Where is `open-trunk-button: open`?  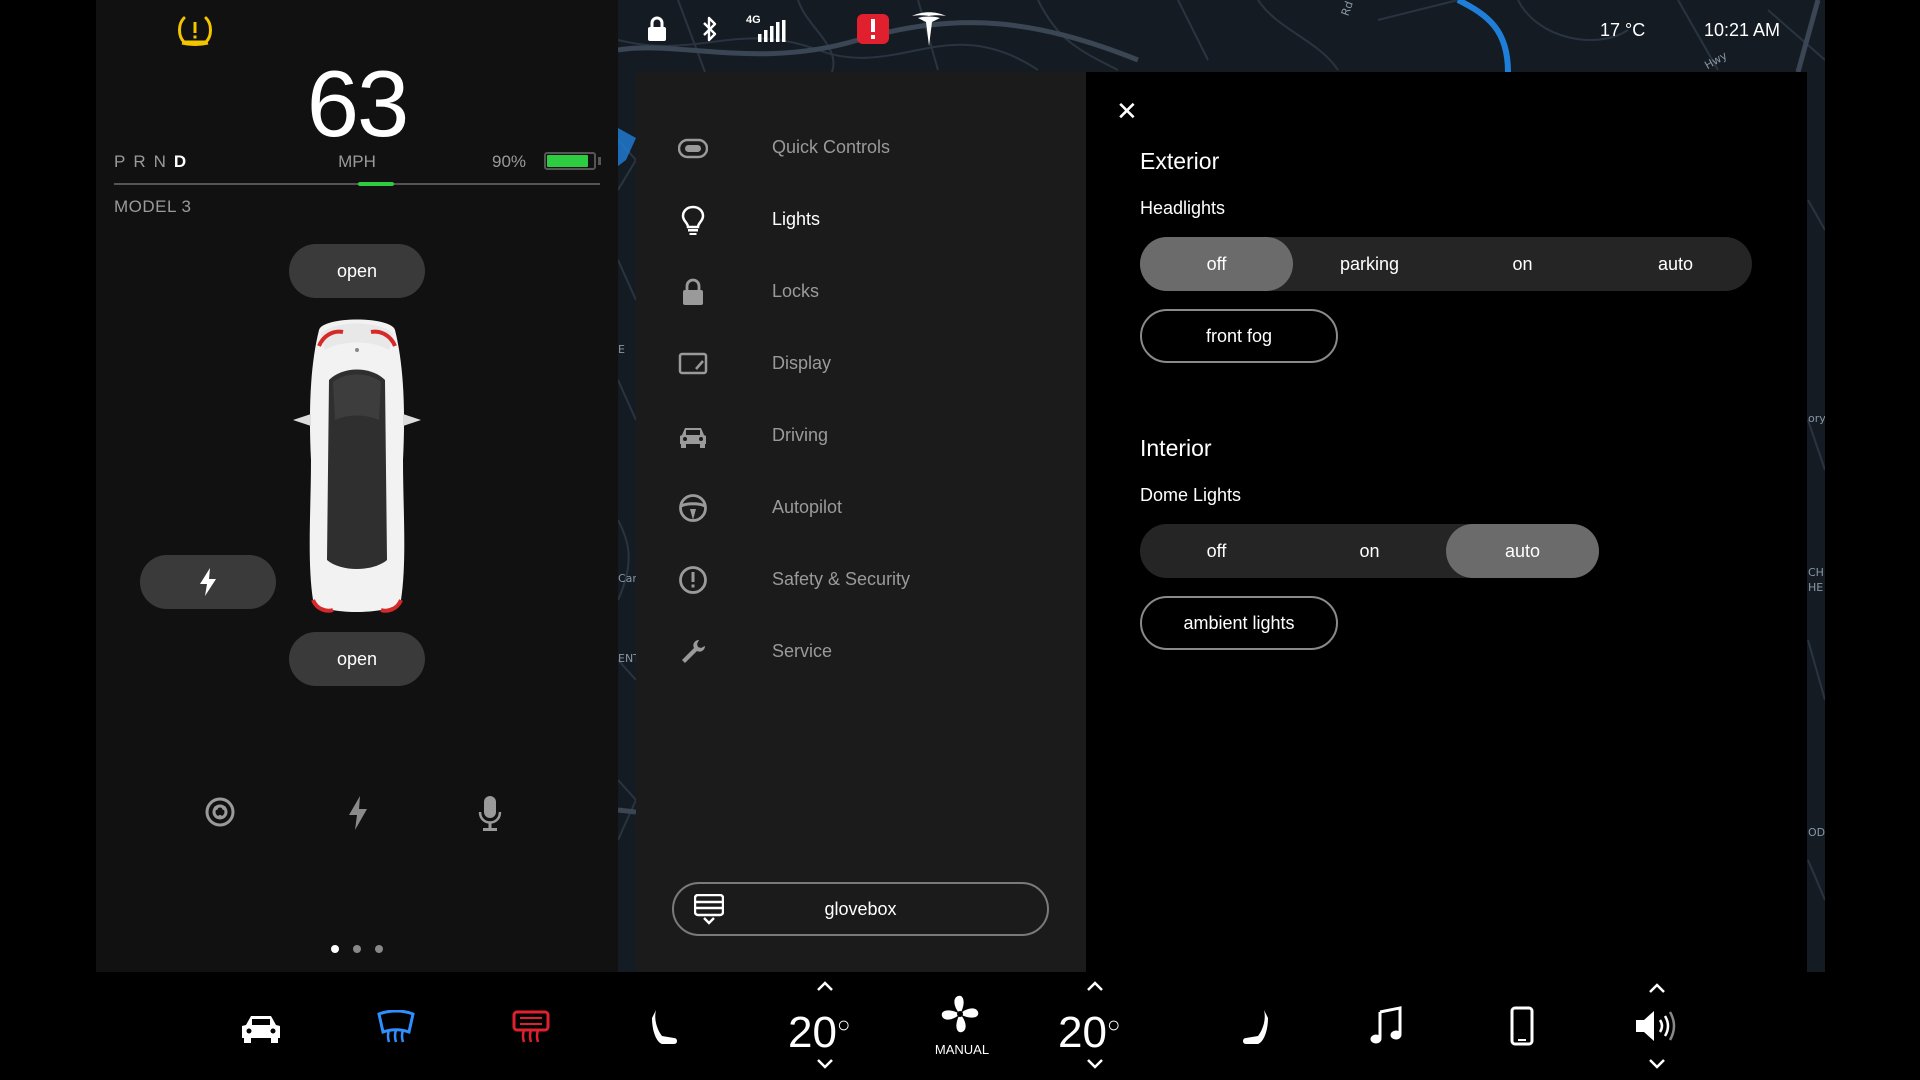
open-trunk-button: open is located at coordinates (357, 659).